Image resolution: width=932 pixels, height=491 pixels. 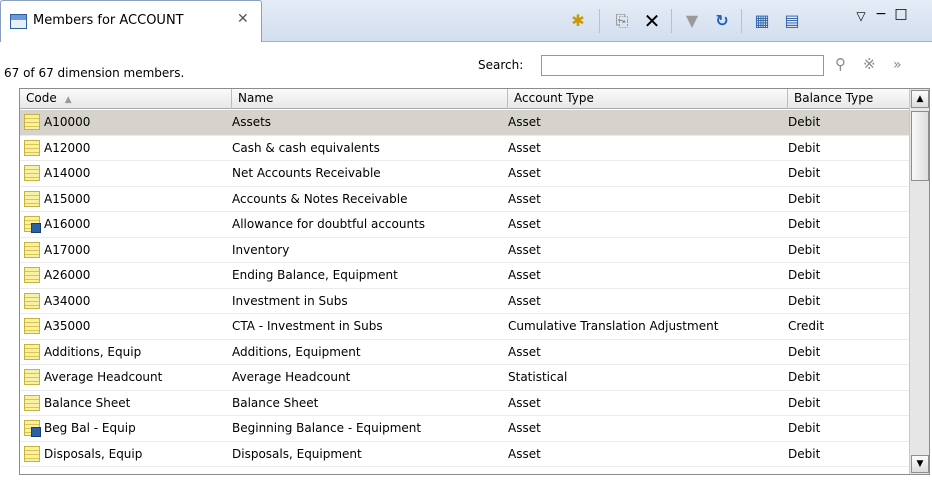 I want to click on search-icon: ⚲, so click(x=840, y=64).